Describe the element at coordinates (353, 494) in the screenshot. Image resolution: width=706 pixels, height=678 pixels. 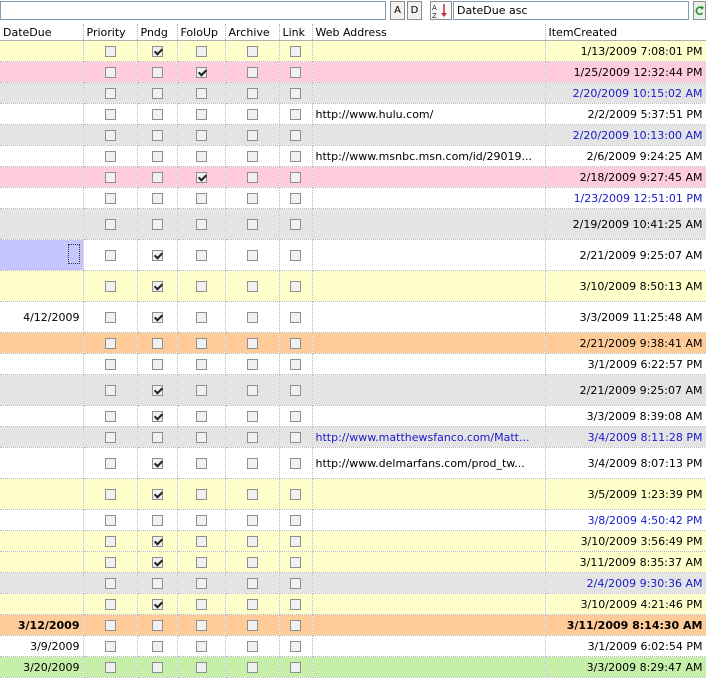
I see `table-row: 3/5/2009 1:23:39 PM` at that location.